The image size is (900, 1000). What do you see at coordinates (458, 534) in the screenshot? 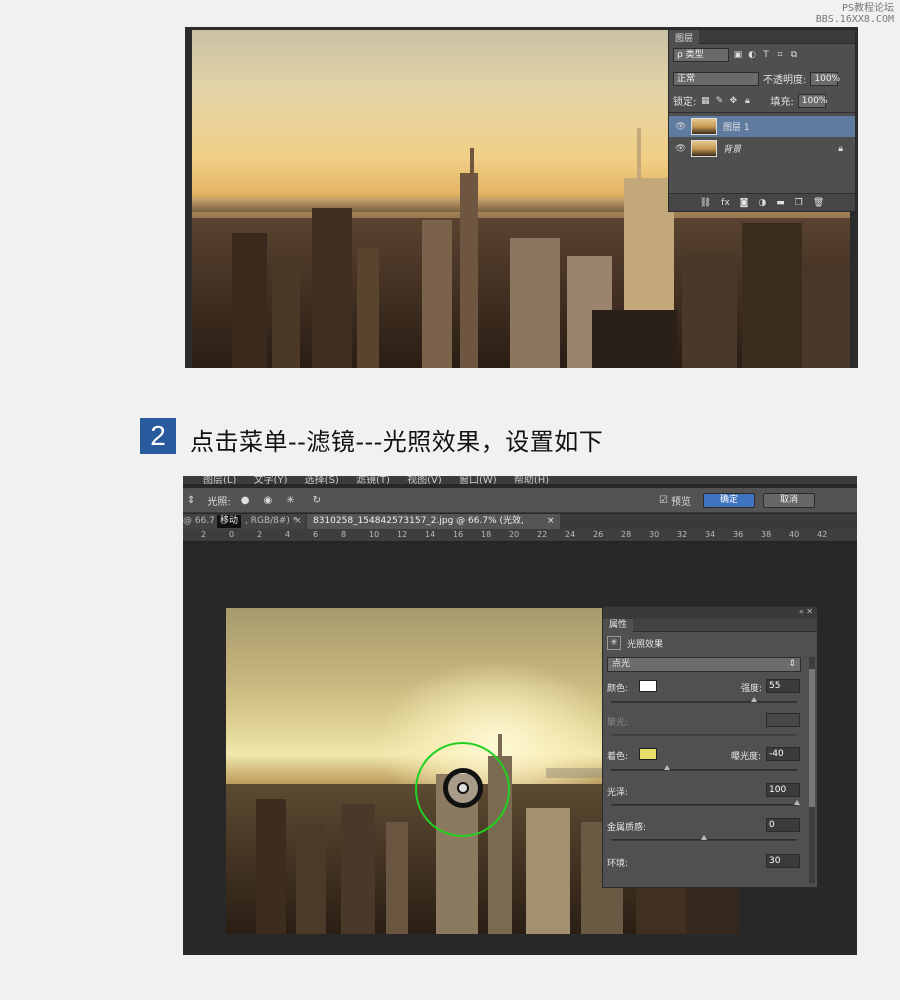
I see `ruler-tick-label: 16` at bounding box center [458, 534].